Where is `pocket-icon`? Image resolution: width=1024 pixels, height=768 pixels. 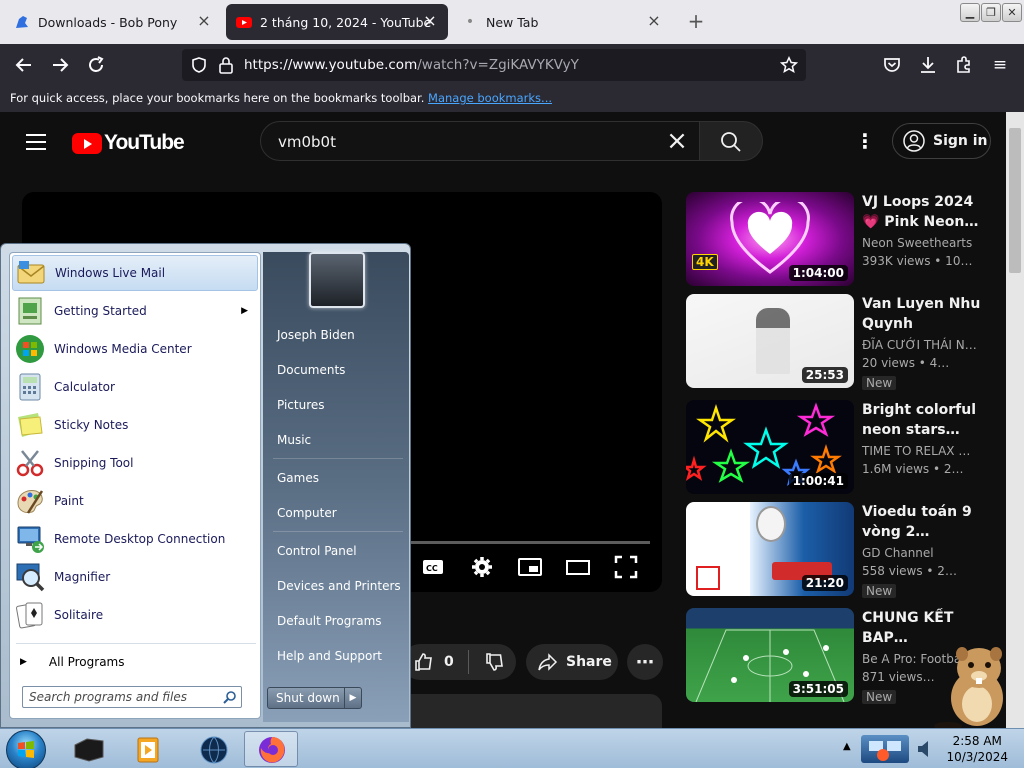
pocket-icon is located at coordinates (892, 65).